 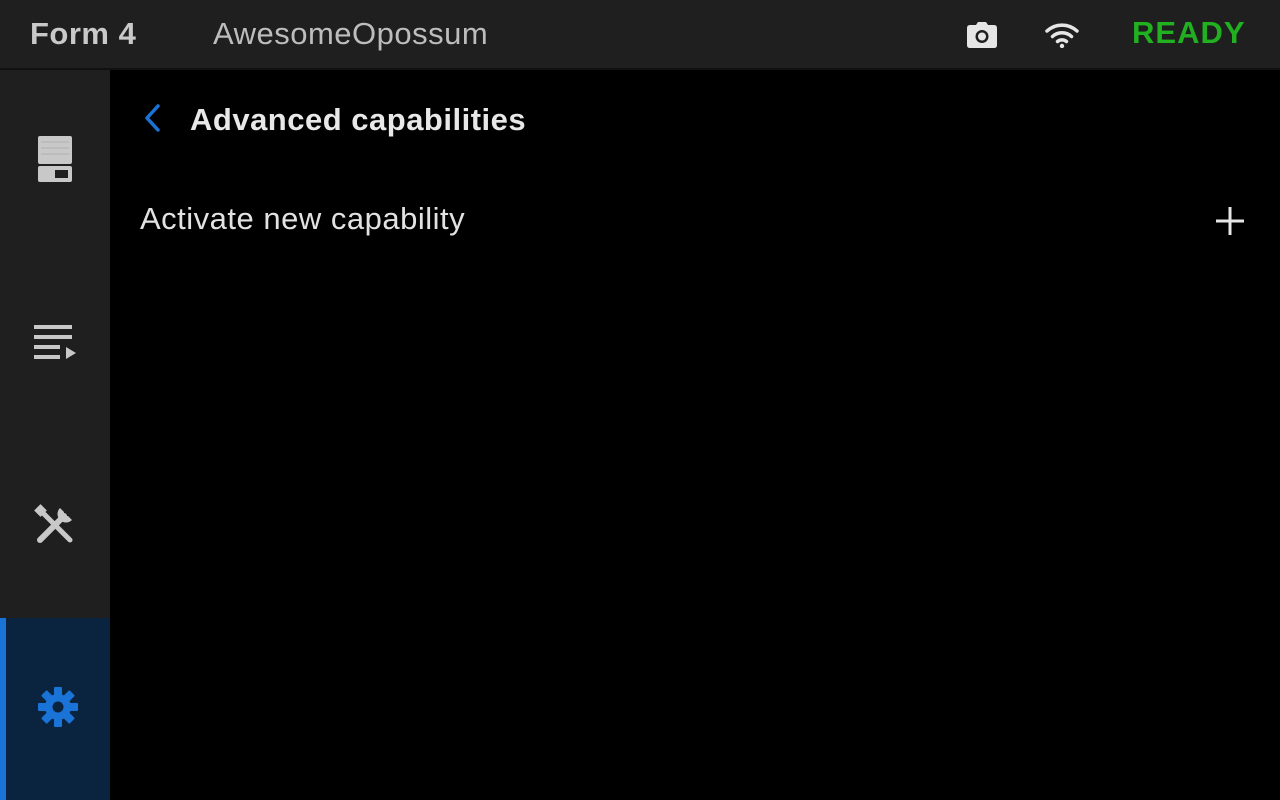 I want to click on page-title: Advanced capabilities, so click(x=358, y=119).